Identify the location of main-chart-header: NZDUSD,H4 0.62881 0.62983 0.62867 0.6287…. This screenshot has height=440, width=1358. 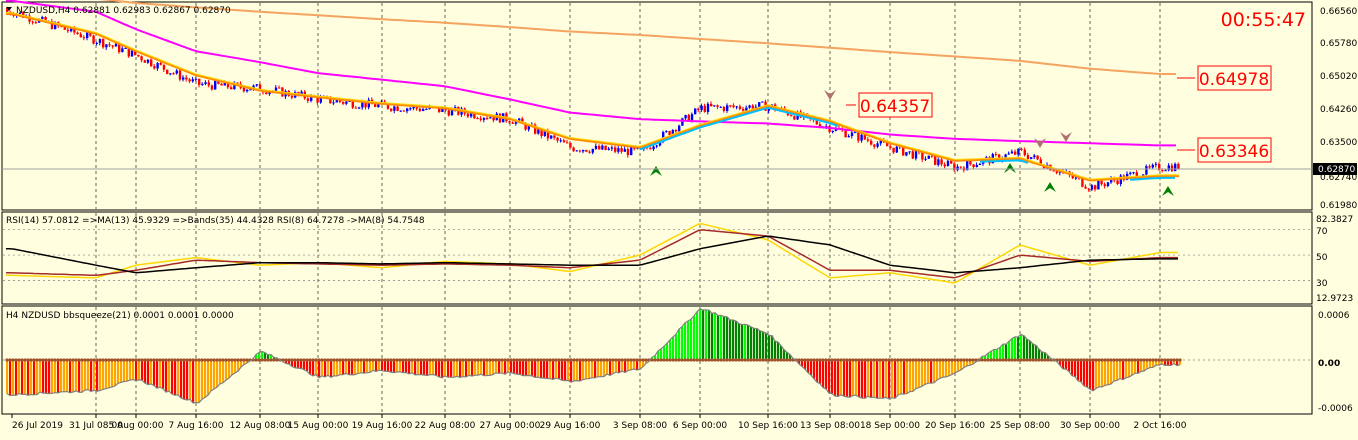
(123, 11).